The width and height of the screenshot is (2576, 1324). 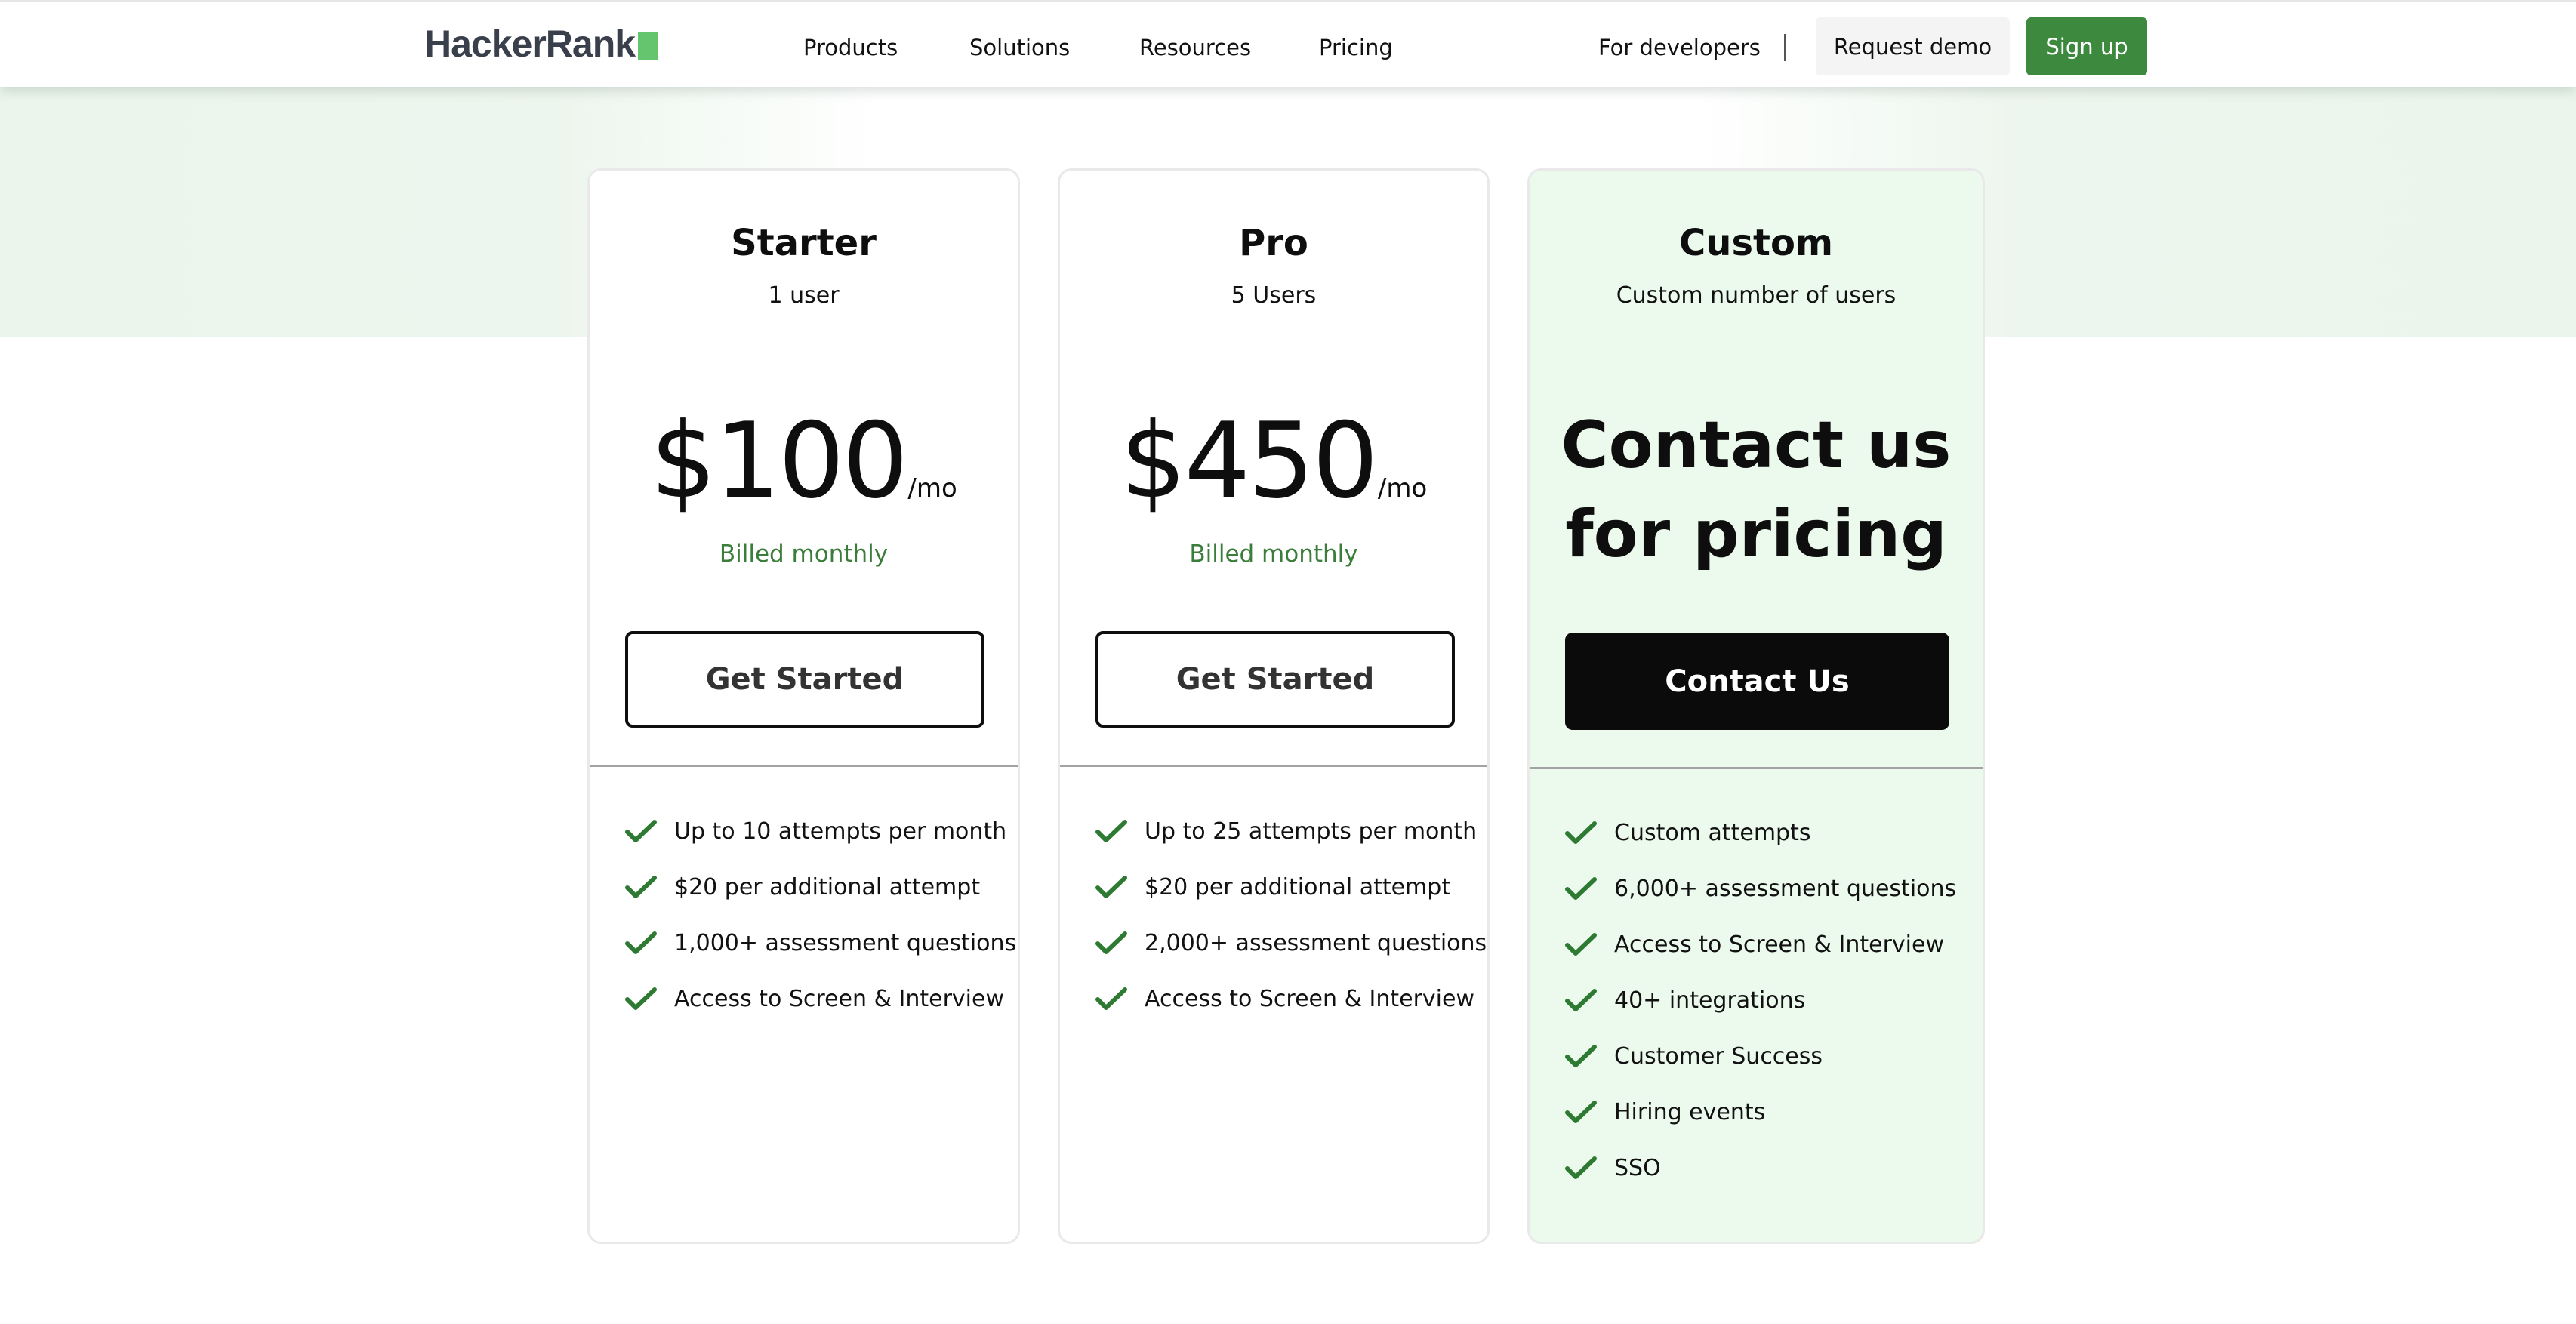 I want to click on feature-text: Custom attempts, so click(x=1712, y=832).